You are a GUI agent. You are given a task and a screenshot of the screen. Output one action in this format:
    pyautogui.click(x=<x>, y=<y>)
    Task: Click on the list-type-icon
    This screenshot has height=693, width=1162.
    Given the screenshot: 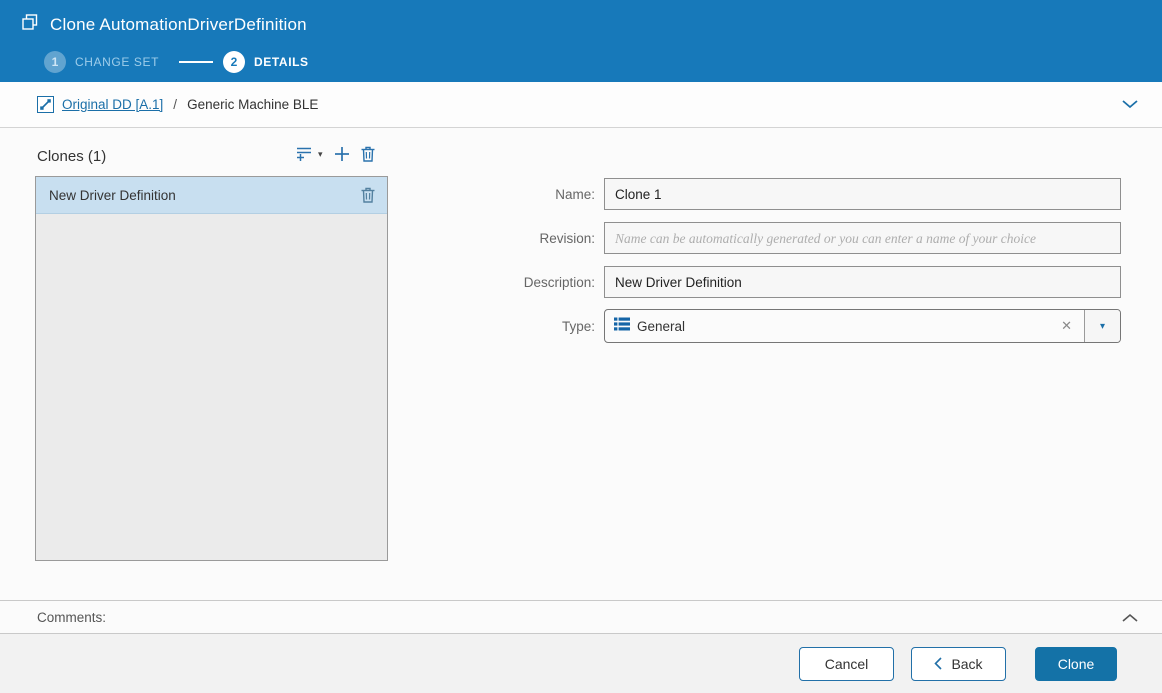 What is the action you would take?
    pyautogui.click(x=622, y=326)
    